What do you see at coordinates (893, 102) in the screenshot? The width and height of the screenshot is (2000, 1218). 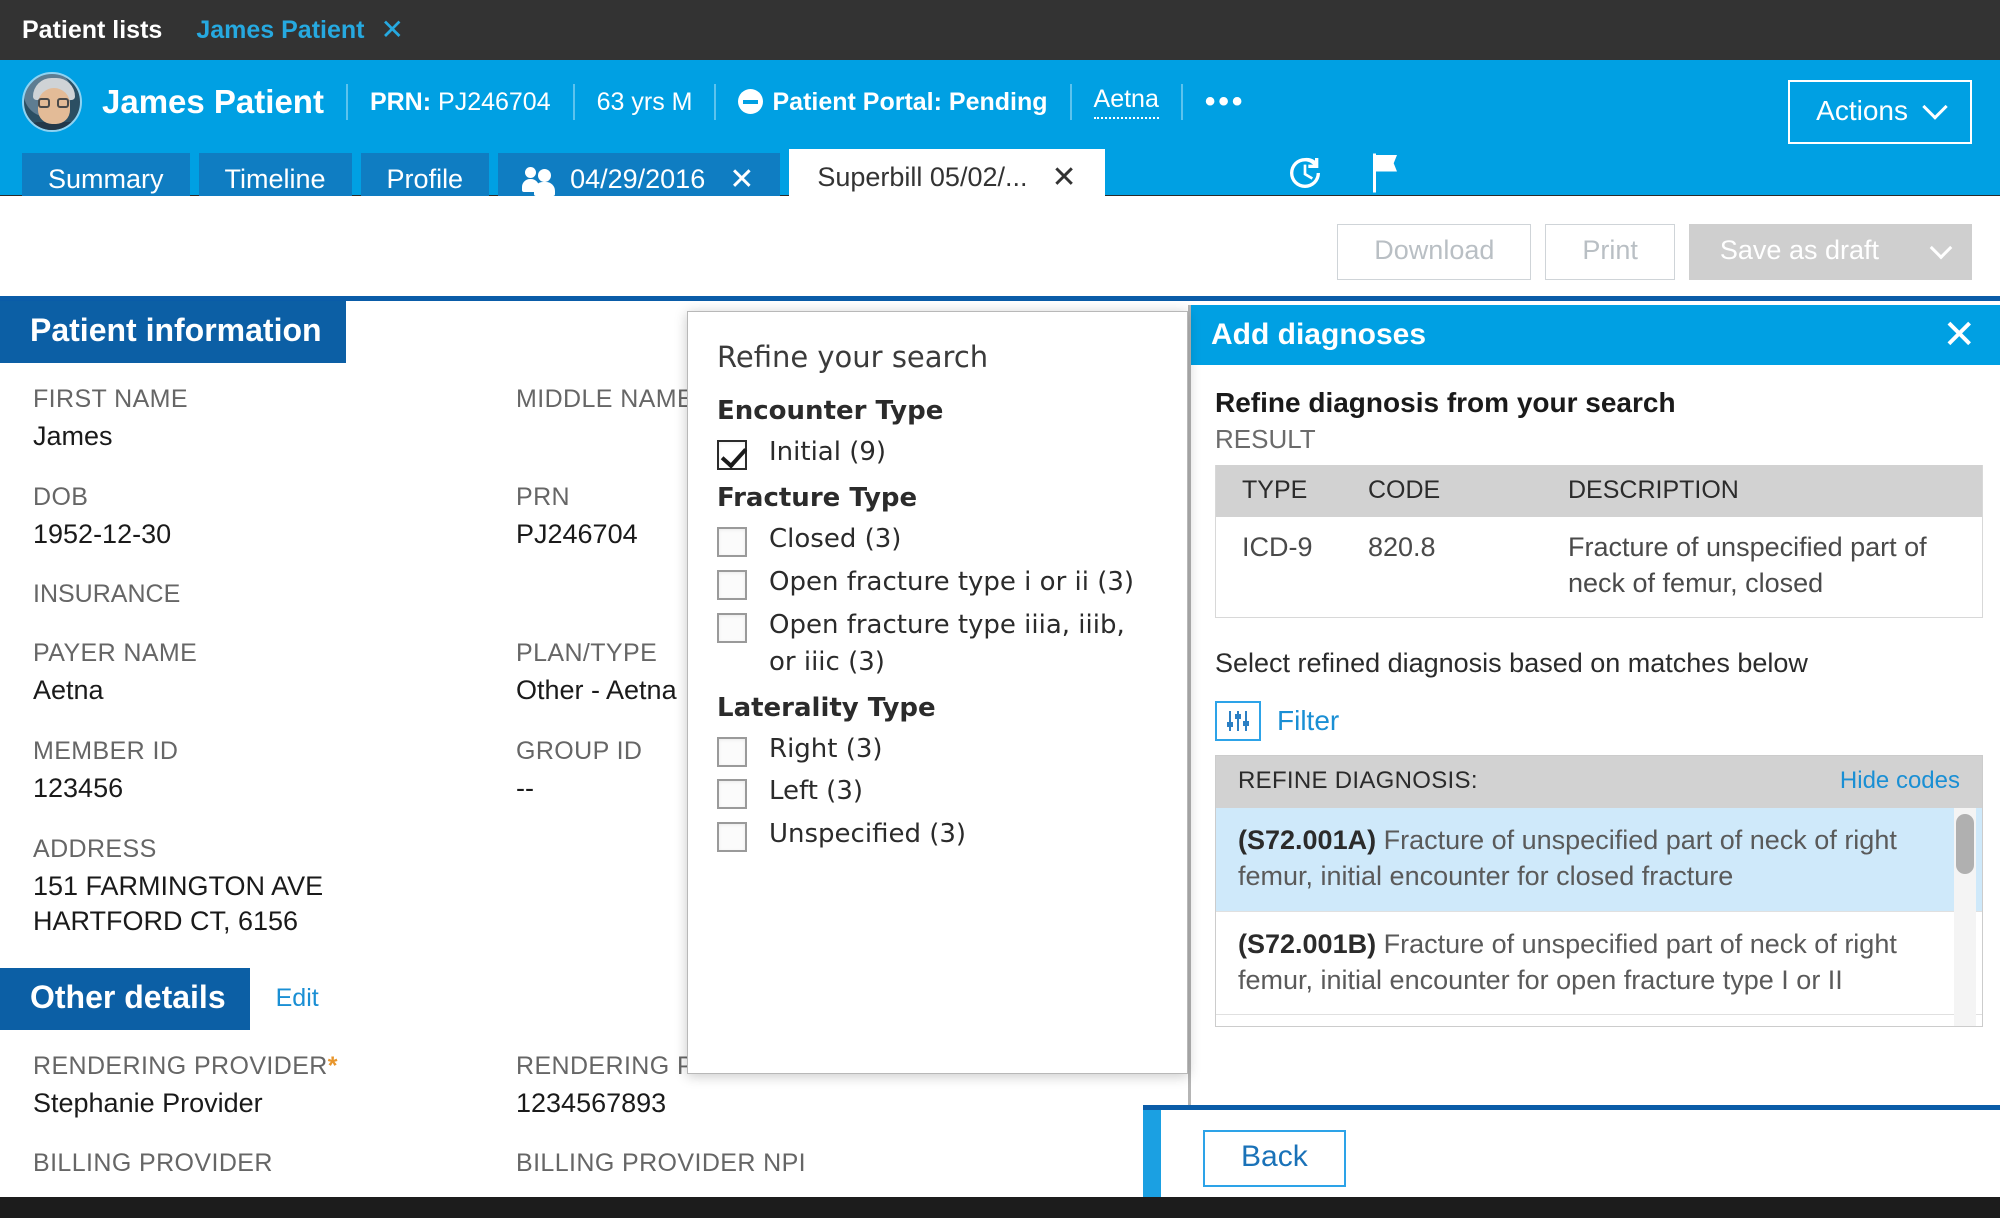 I see `patient-portal-status: Patient Portal: Pending` at bounding box center [893, 102].